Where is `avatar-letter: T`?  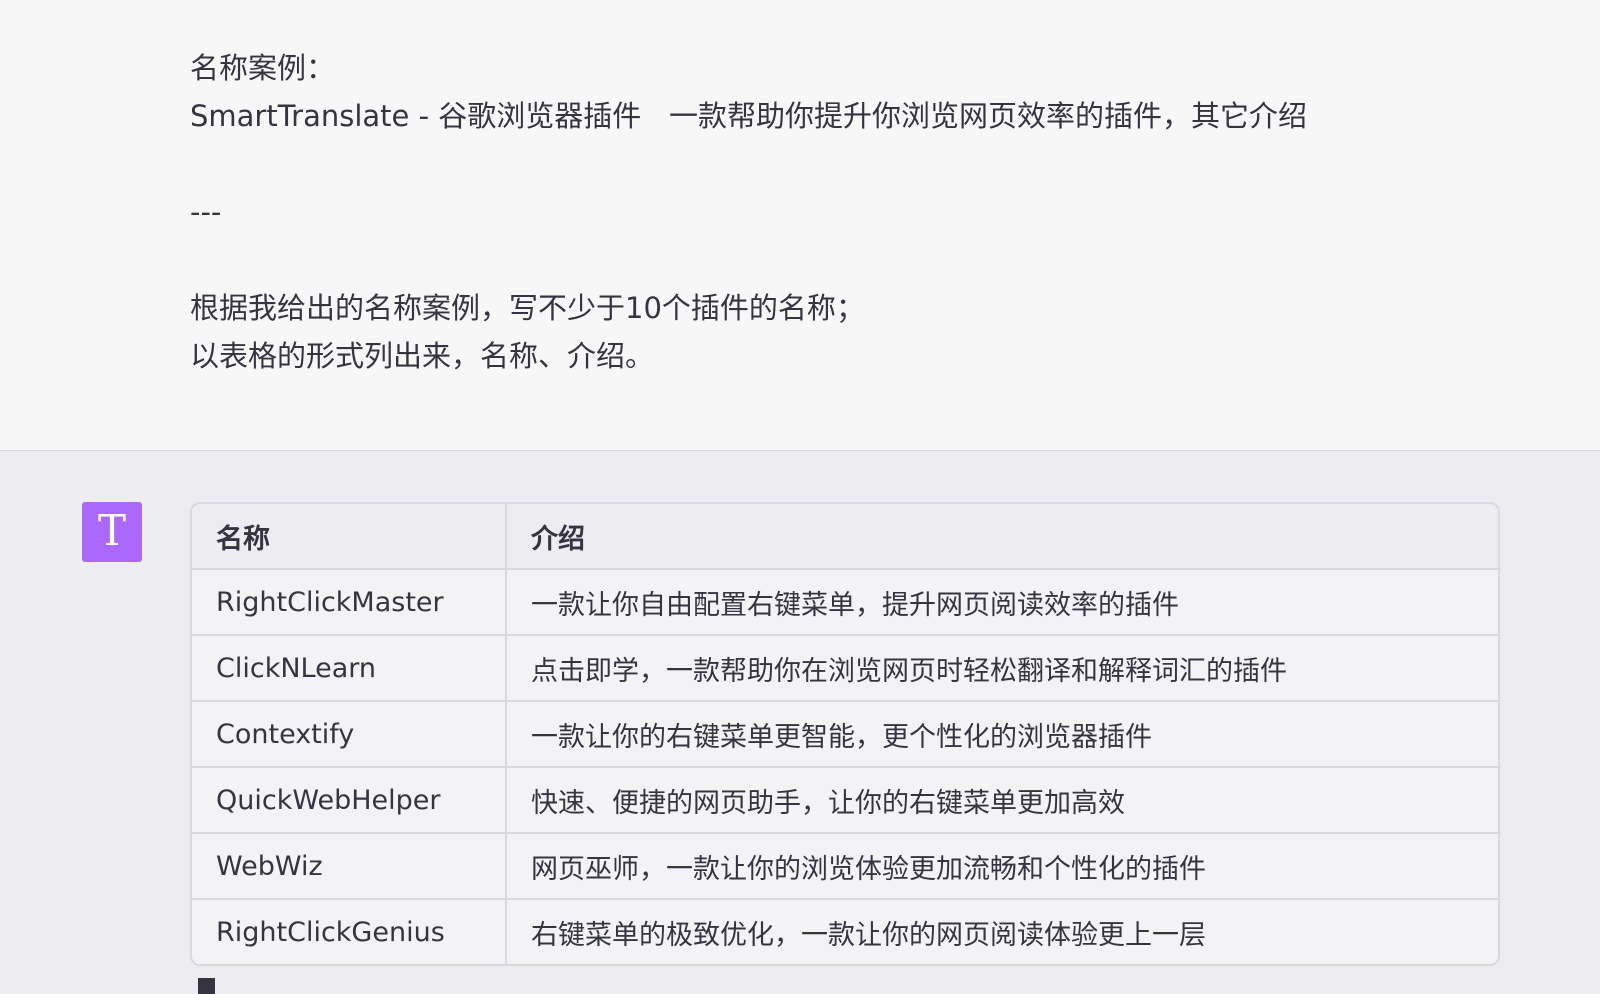
avatar-letter: T is located at coordinates (111, 530).